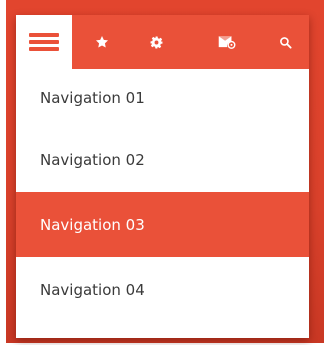 The height and width of the screenshot is (345, 324). I want to click on favorites-button, so click(102, 42).